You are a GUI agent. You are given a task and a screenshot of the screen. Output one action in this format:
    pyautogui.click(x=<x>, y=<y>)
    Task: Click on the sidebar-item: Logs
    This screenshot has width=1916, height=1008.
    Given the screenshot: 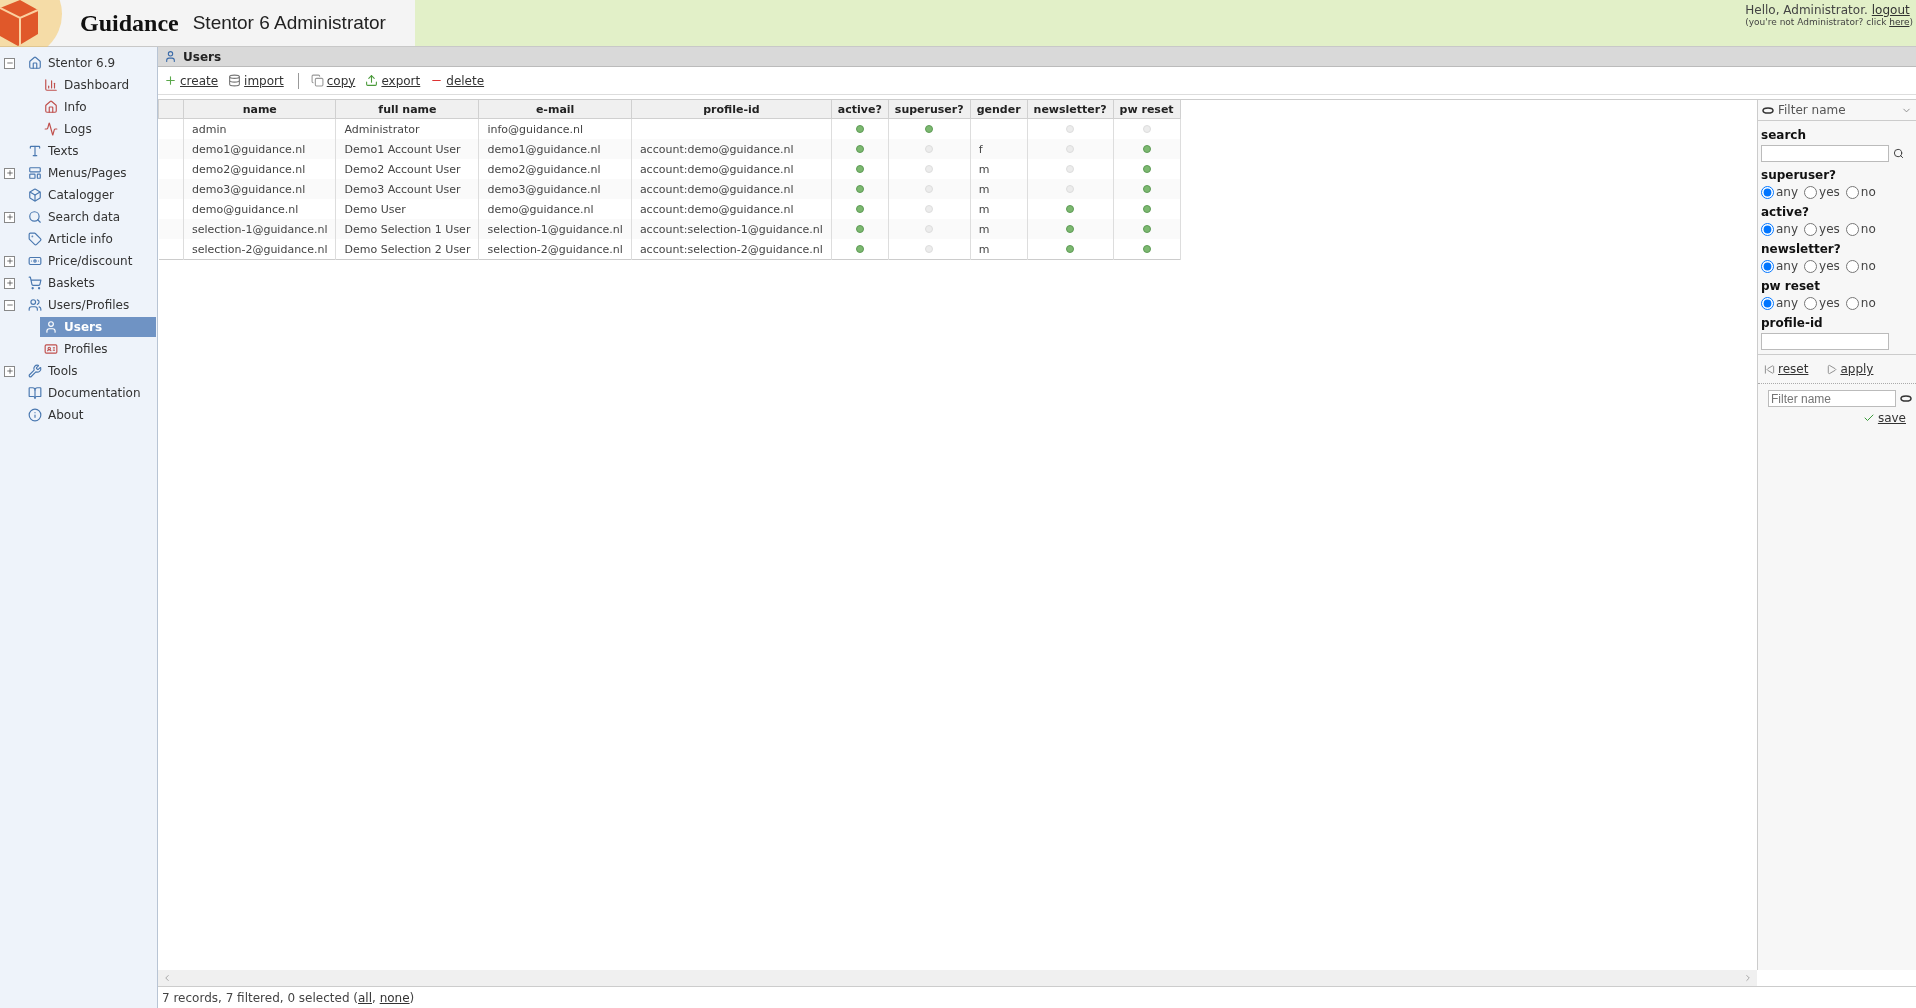 What is the action you would take?
    pyautogui.click(x=68, y=129)
    